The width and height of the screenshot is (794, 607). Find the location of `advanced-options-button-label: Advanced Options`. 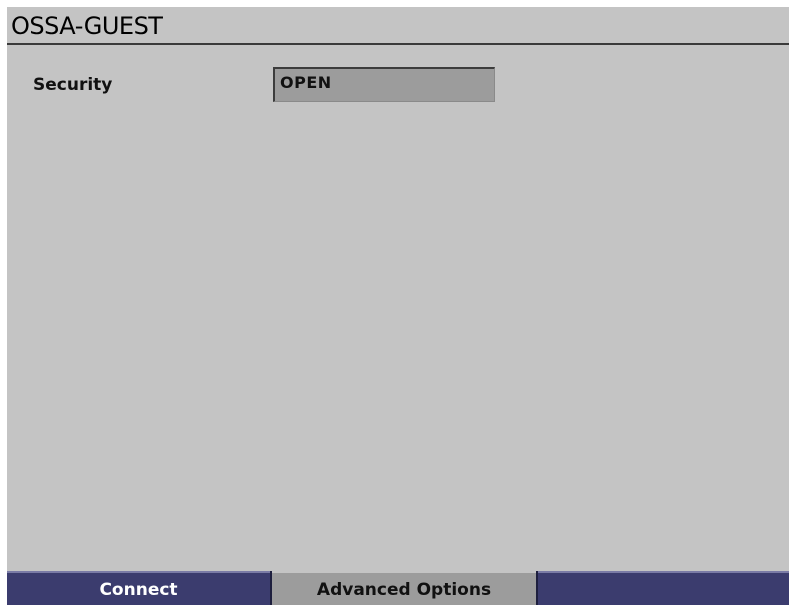

advanced-options-button-label: Advanced Options is located at coordinates (404, 590).